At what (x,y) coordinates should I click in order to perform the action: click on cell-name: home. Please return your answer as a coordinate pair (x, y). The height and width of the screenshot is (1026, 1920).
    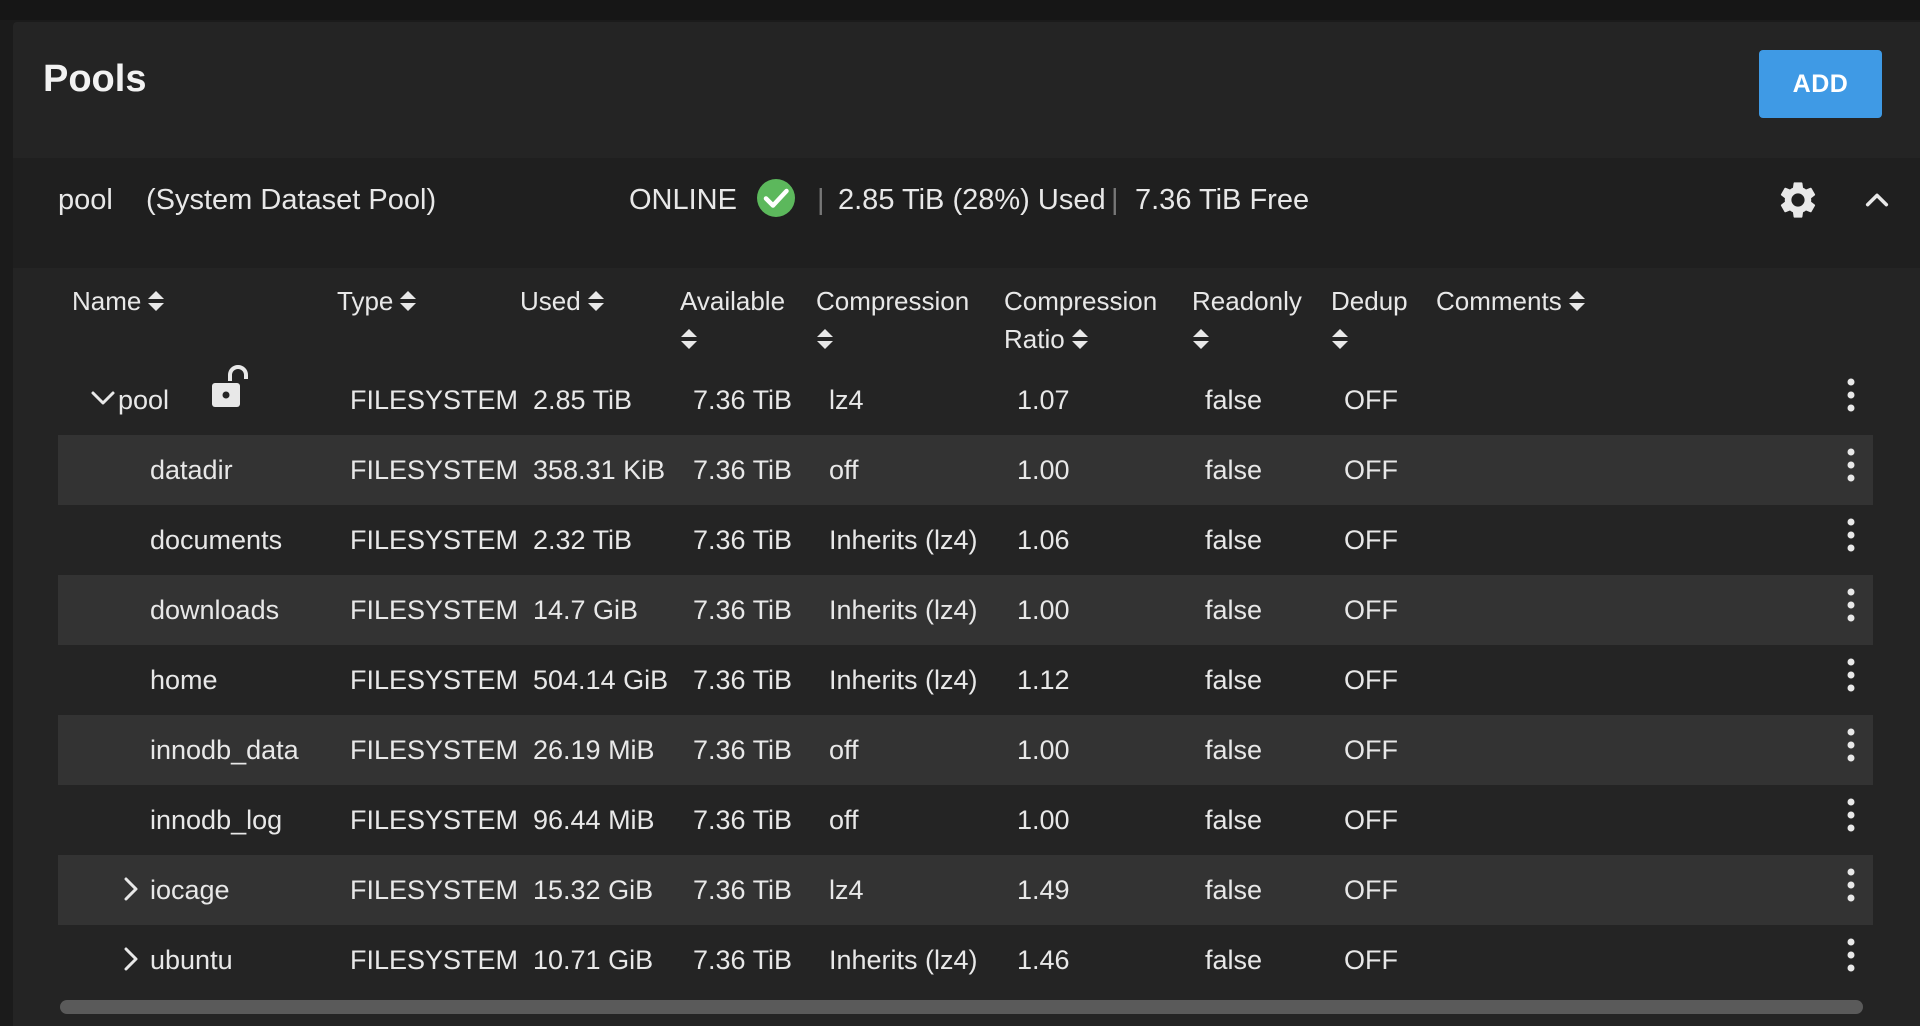
    Looking at the image, I should click on (184, 680).